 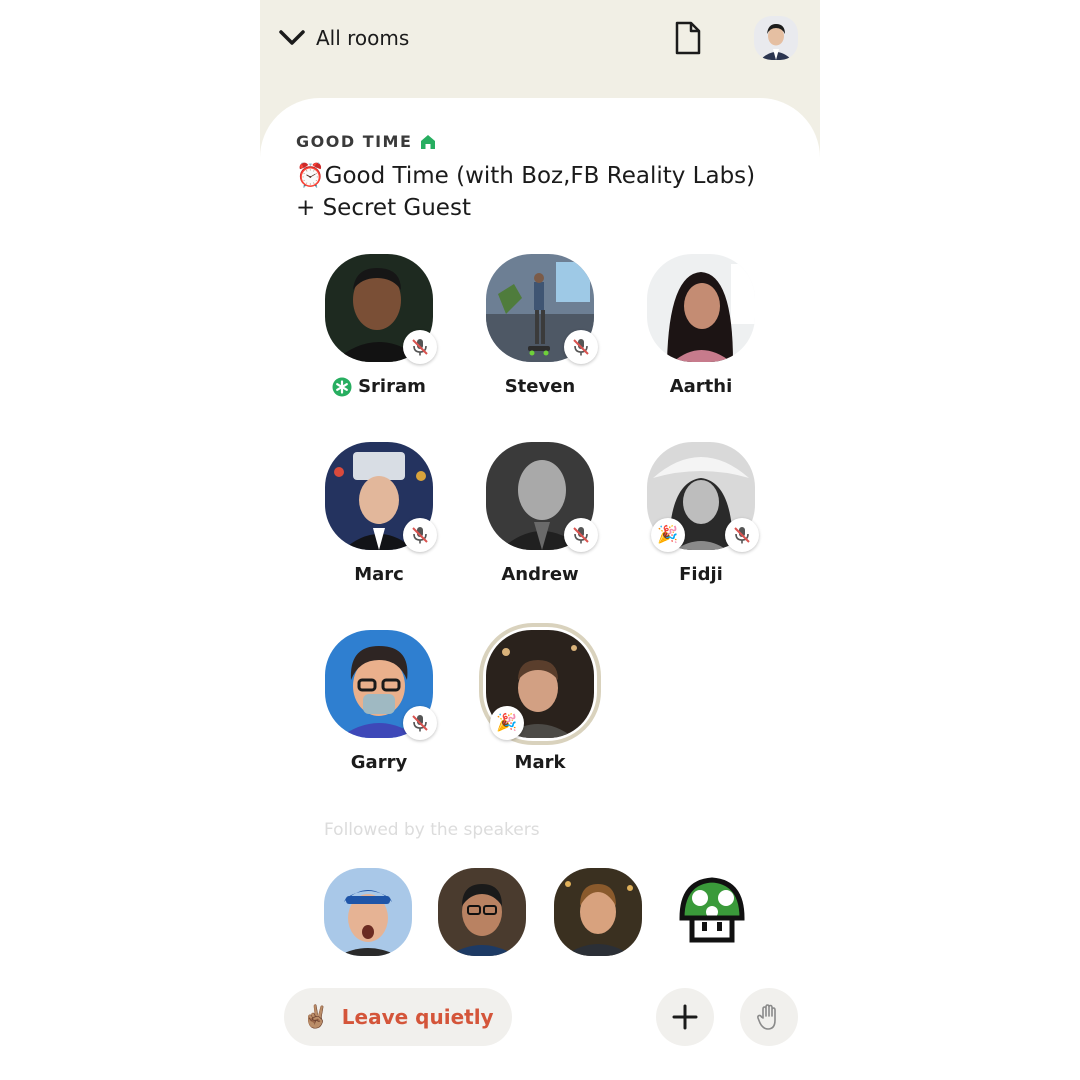 I want to click on leave-quietly-button: ✌🏽 Leave quietly, so click(x=398, y=1017).